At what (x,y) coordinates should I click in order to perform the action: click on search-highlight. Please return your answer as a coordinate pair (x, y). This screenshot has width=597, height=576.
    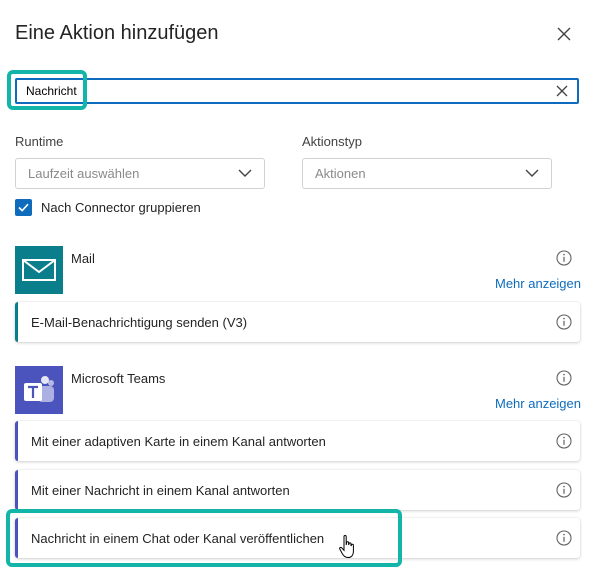
    Looking at the image, I should click on (47, 90).